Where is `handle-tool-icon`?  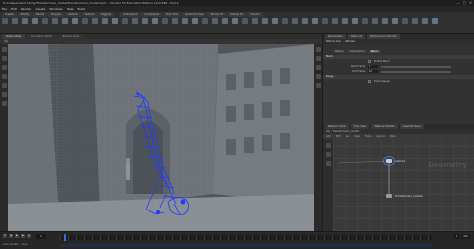 handle-tool-icon is located at coordinates (4, 85).